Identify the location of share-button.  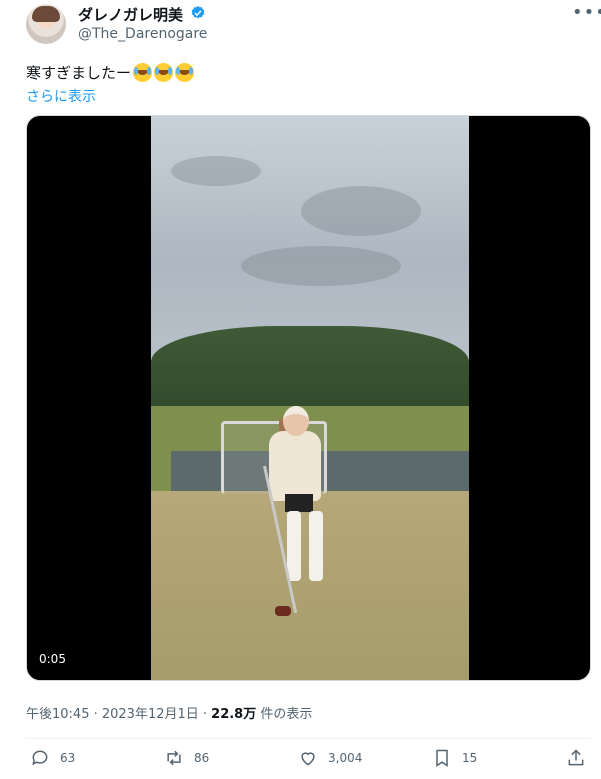
(581, 758).